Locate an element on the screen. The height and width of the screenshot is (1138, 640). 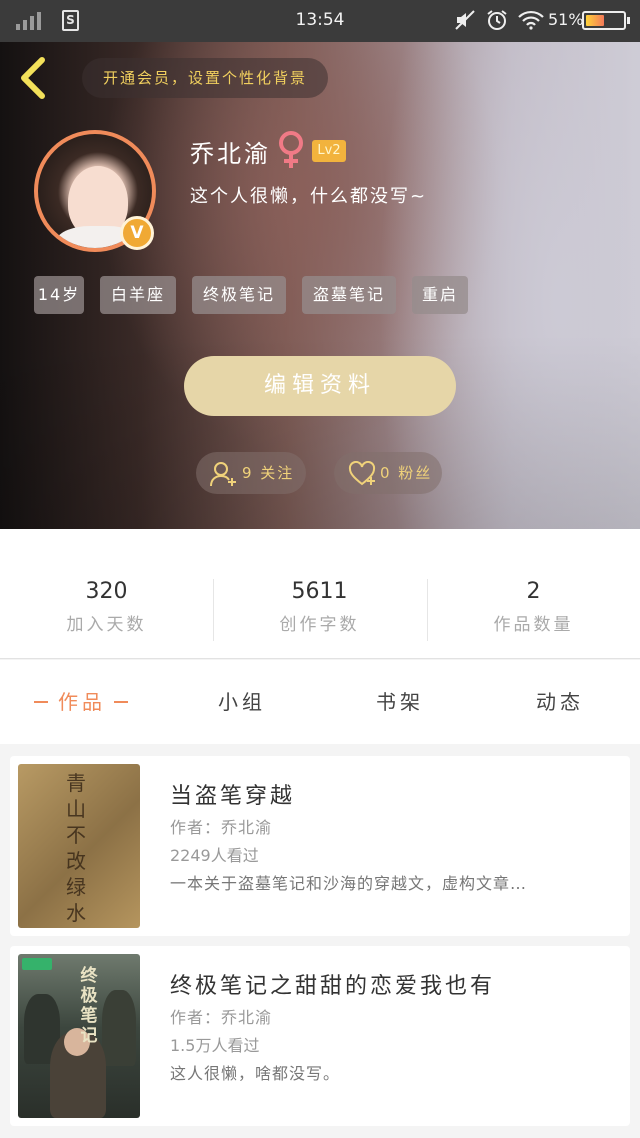
followers-button: 0 粉丝 is located at coordinates (388, 473).